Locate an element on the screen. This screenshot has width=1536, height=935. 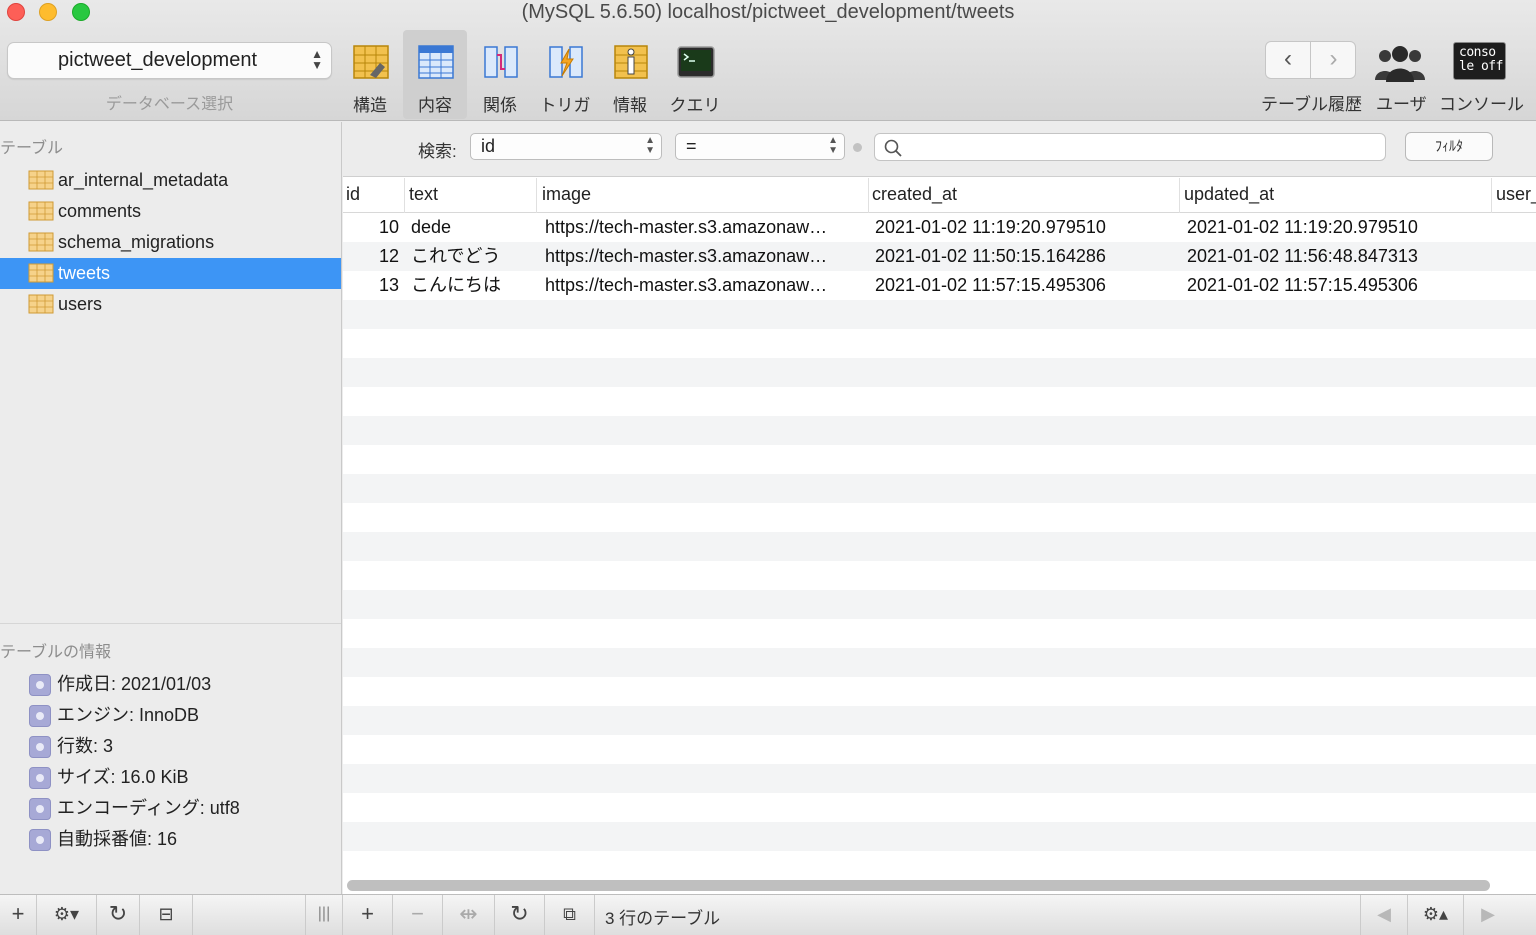
horizontal-scrollbar is located at coordinates (918, 885).